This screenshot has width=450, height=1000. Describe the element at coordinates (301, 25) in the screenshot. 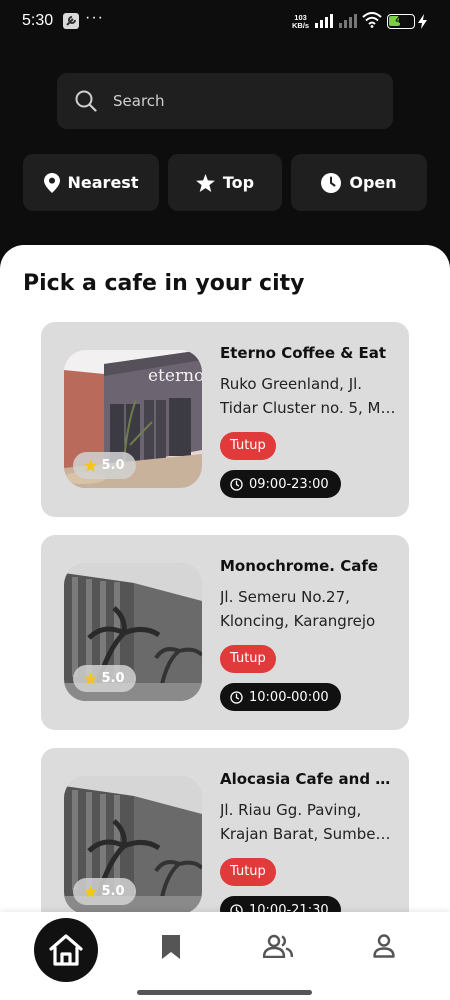

I see `network-speed-unit: KB/s` at that location.